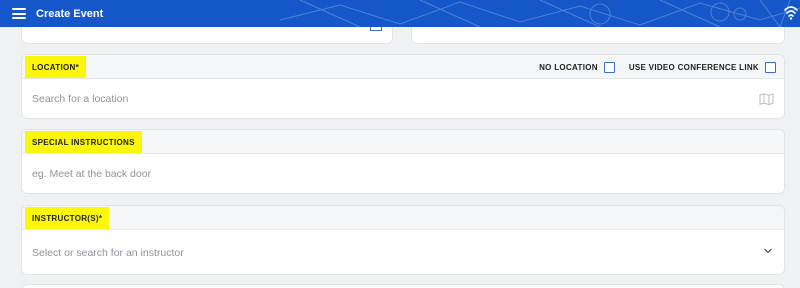 This screenshot has height=288, width=800. Describe the element at coordinates (92, 174) in the screenshot. I see `special-instructions-placeholder: eg. Meet at the back door` at that location.